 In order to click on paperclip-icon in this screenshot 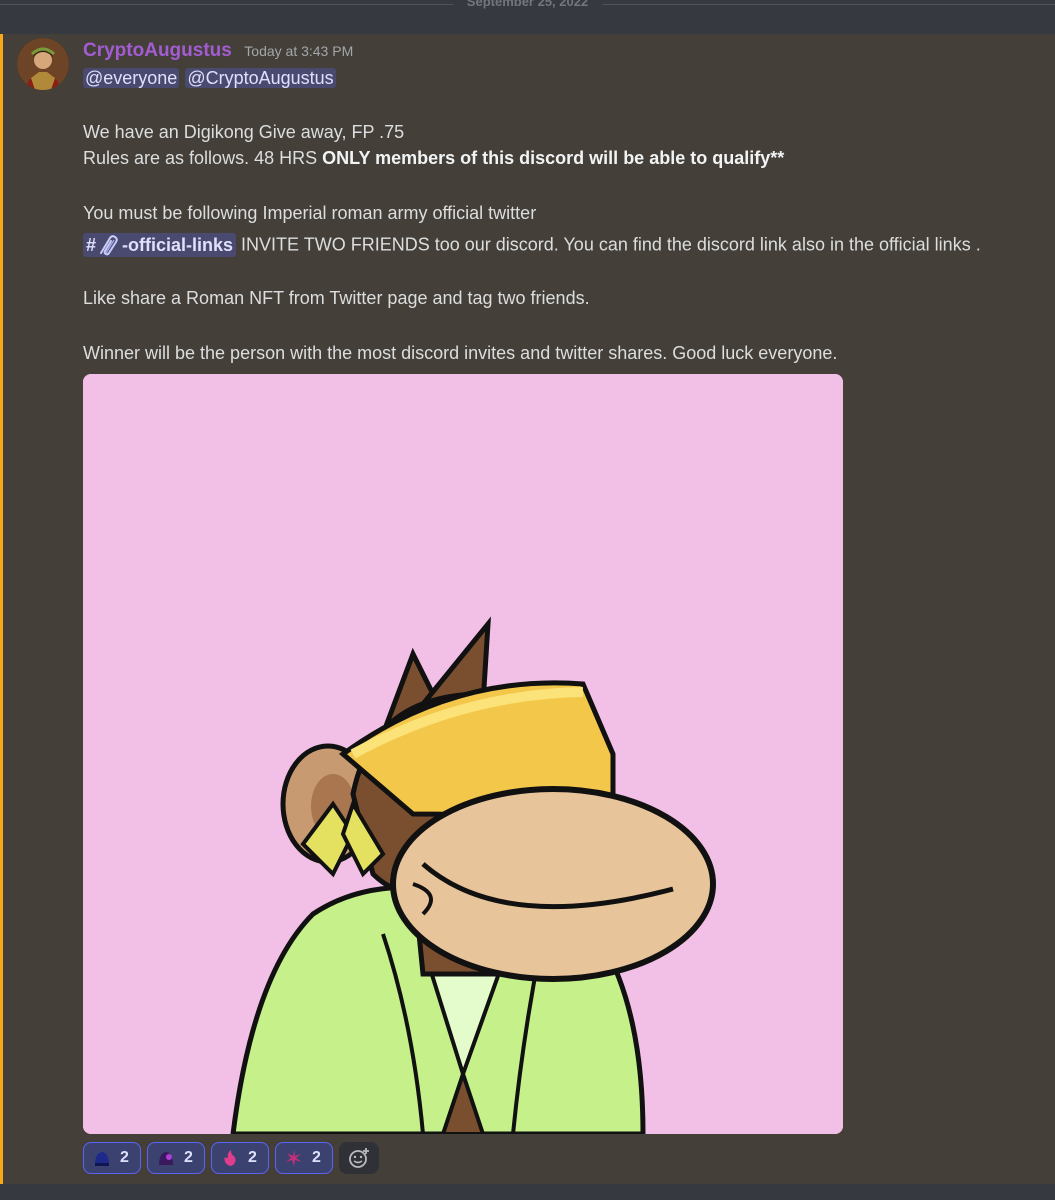, I will do `click(109, 245)`.